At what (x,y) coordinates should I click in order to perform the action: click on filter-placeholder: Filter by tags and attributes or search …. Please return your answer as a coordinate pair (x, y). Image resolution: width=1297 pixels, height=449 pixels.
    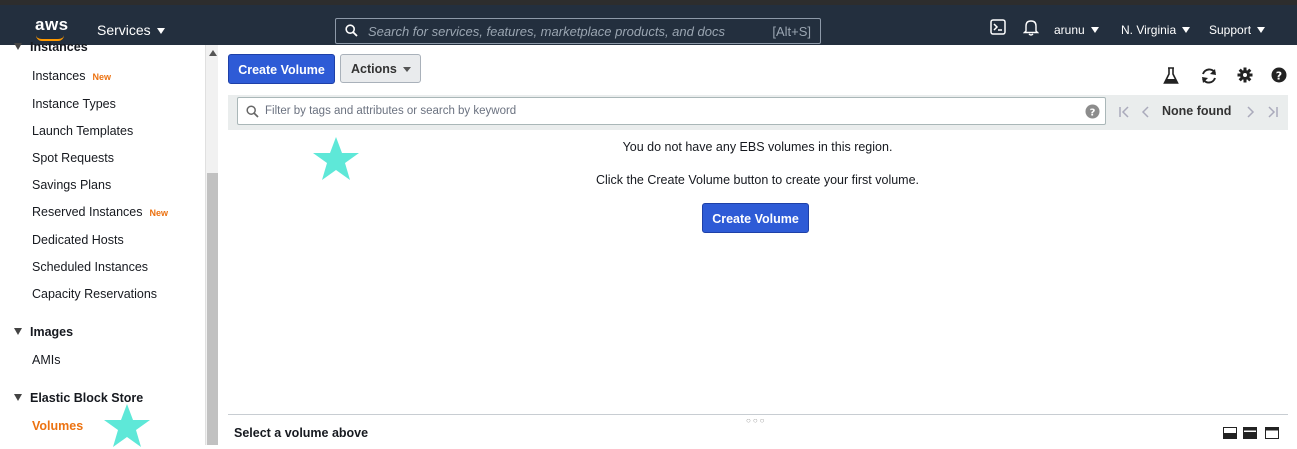
    Looking at the image, I should click on (391, 111).